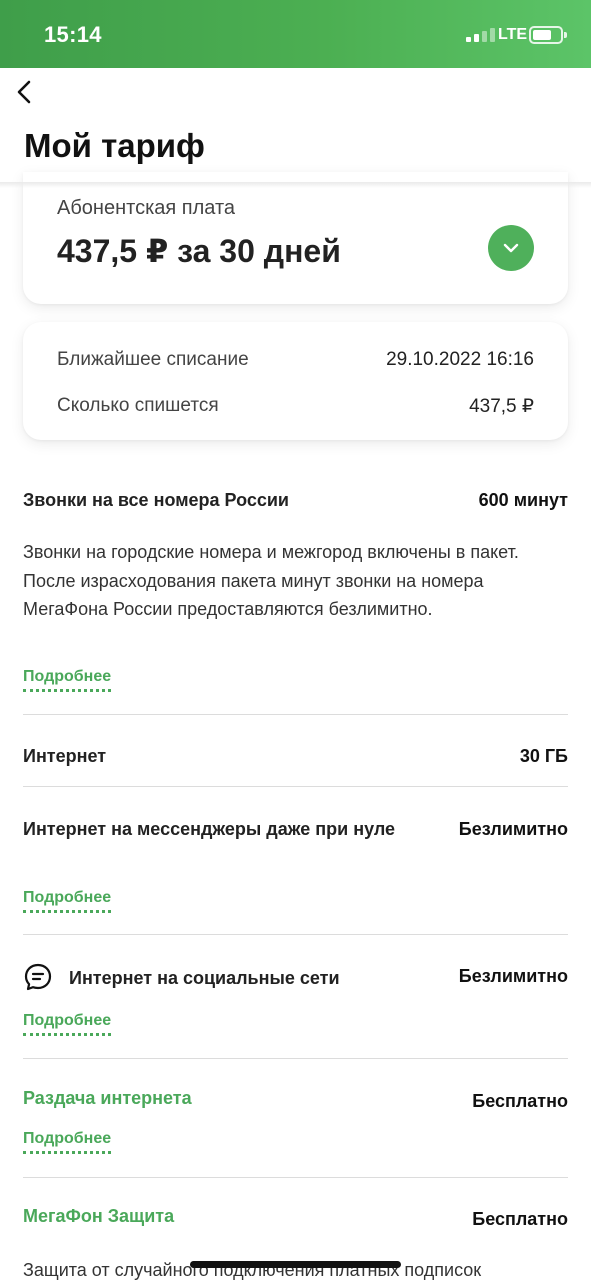 This screenshot has height=1280, width=591. Describe the element at coordinates (480, 35) in the screenshot. I see `signal-icon` at that location.